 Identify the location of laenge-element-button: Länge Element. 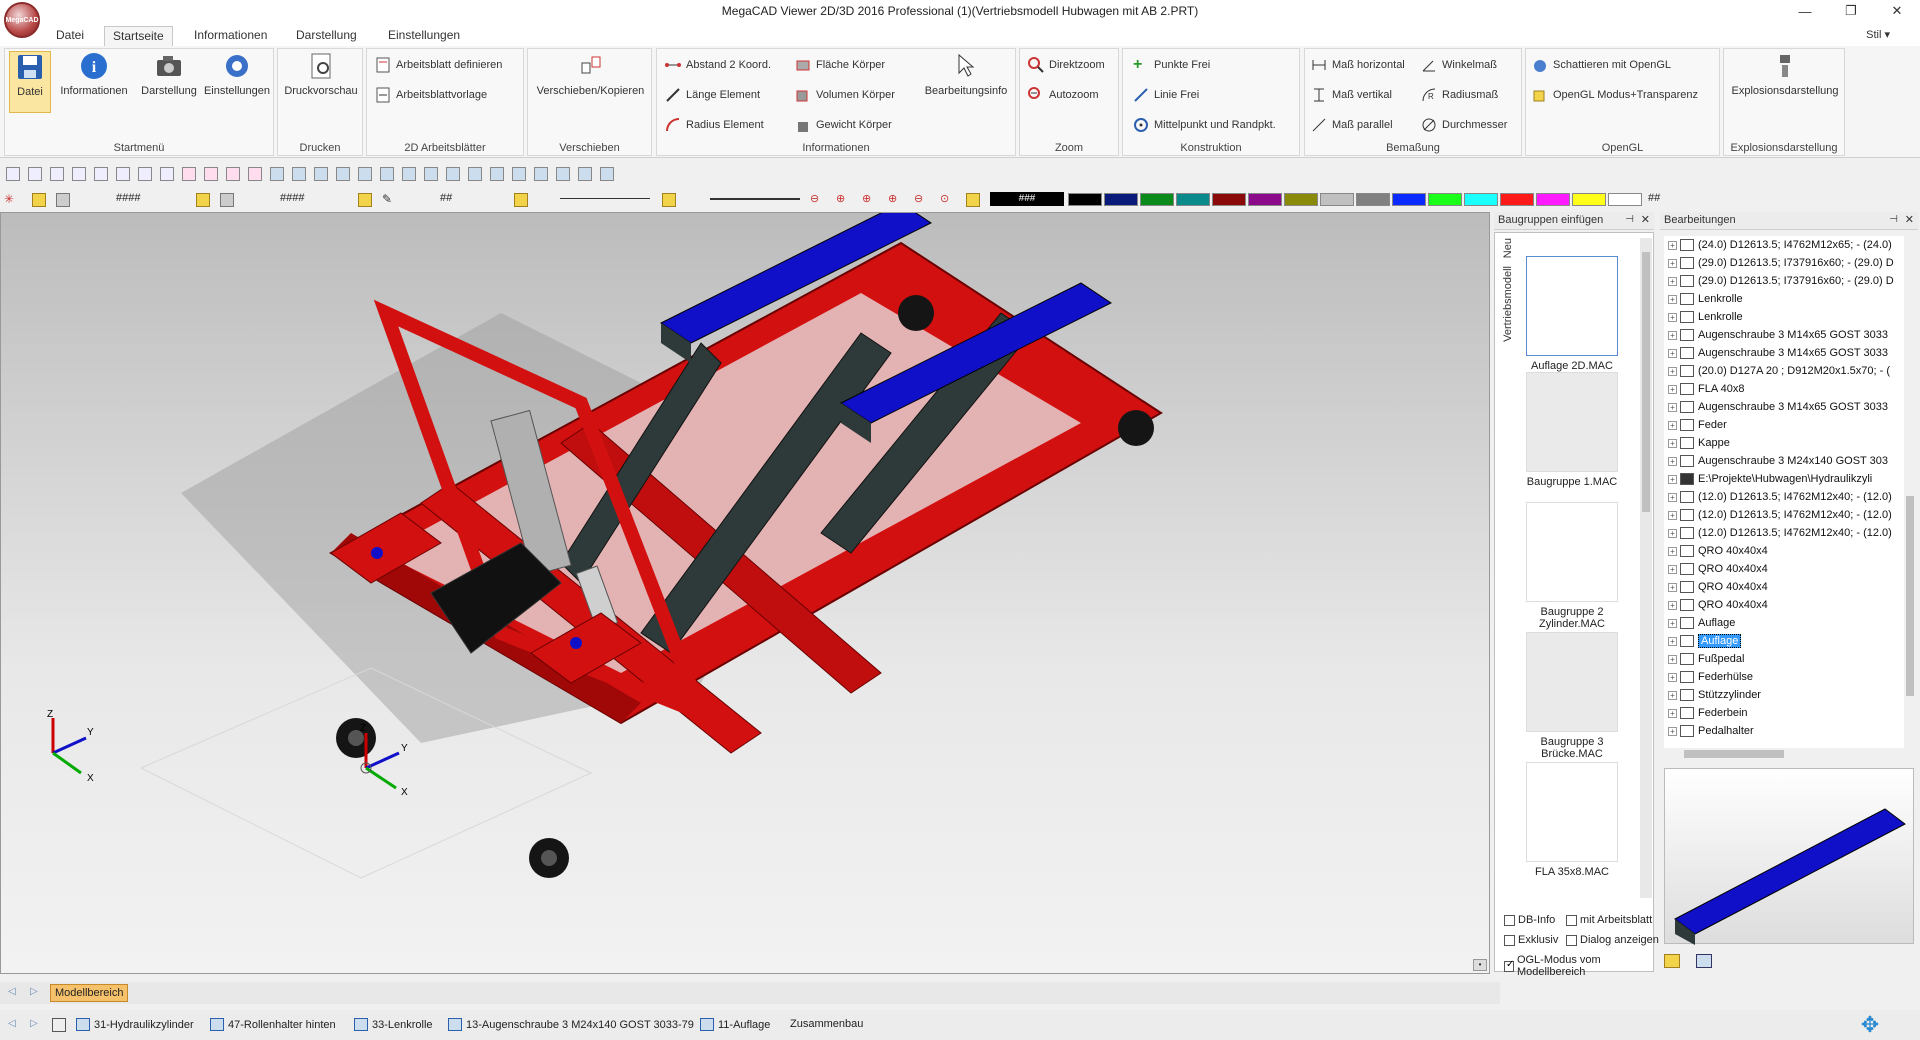
(712, 95).